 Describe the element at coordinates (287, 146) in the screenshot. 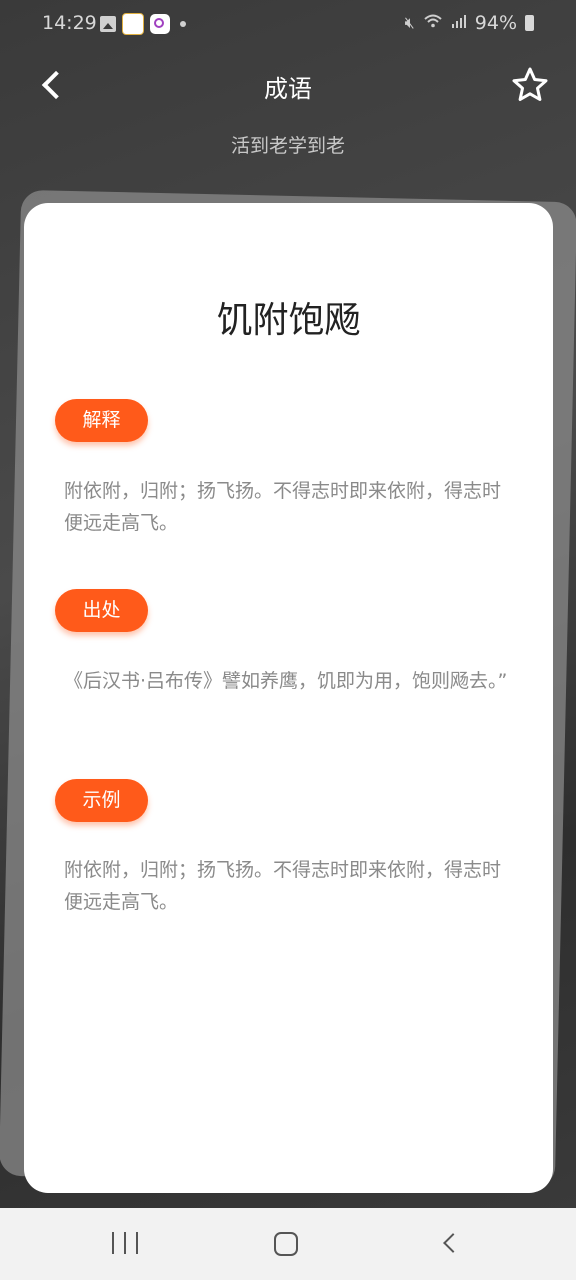

I see `subtitle: 活到老学到老` at that location.